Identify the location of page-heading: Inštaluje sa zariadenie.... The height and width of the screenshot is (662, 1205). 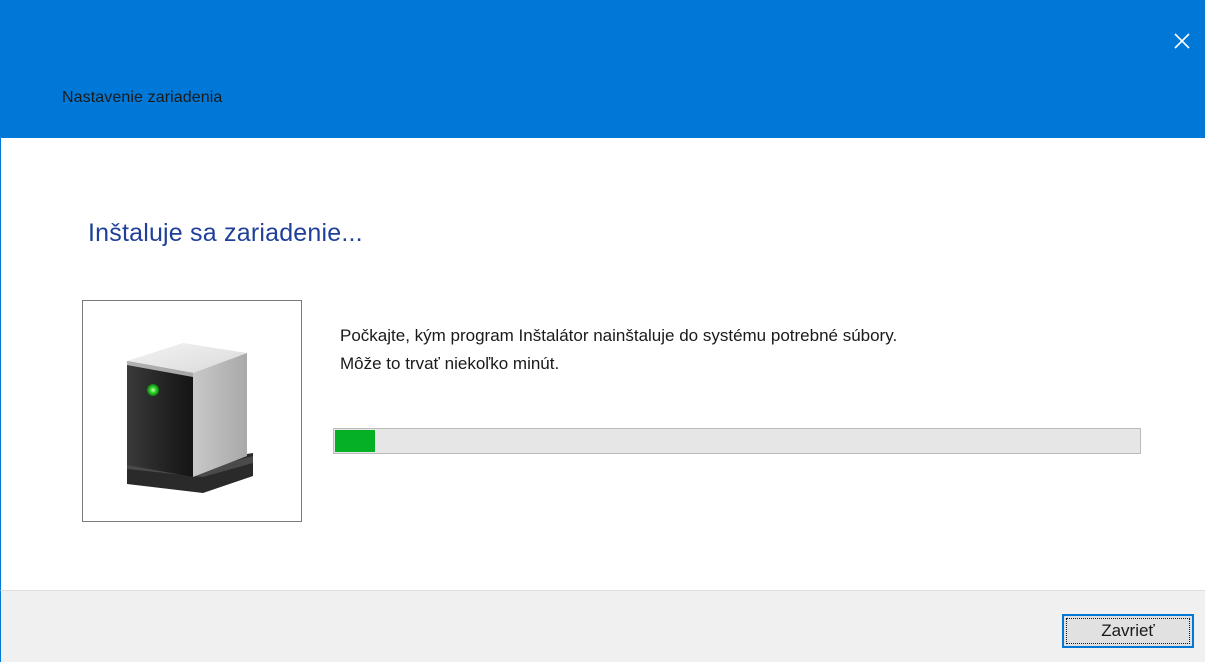
(225, 233).